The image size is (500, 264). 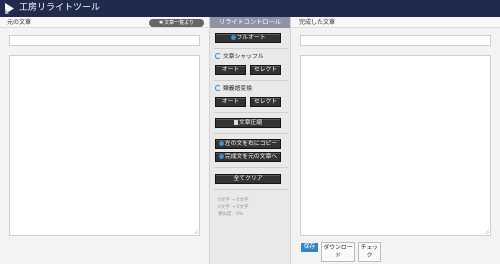 What do you see at coordinates (218, 56) in the screenshot?
I see `shuffle-icon` at bounding box center [218, 56].